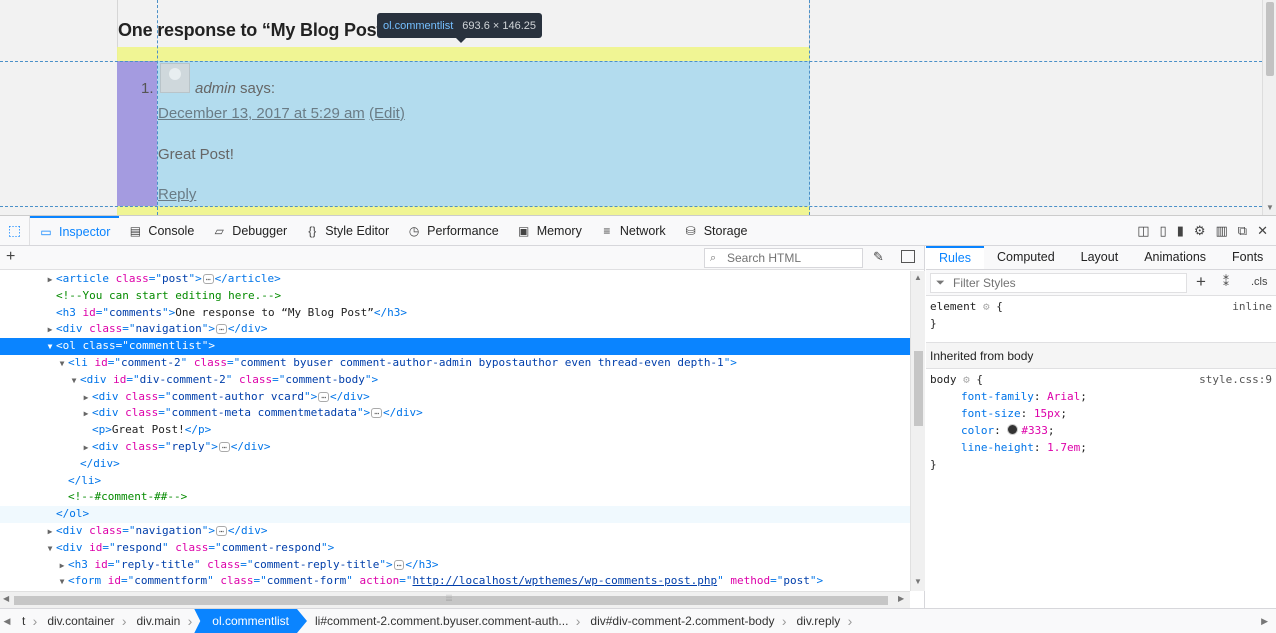 This screenshot has height=633, width=1276. I want to click on scroll-up-icon: ▲, so click(918, 277).